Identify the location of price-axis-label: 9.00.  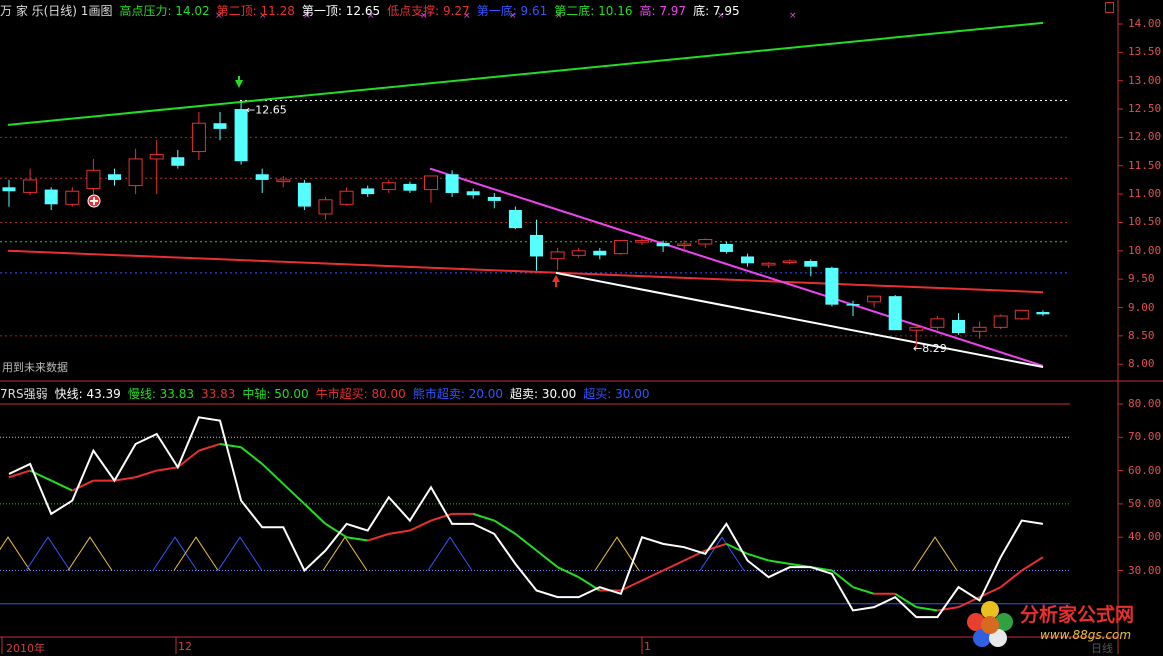
(1141, 307).